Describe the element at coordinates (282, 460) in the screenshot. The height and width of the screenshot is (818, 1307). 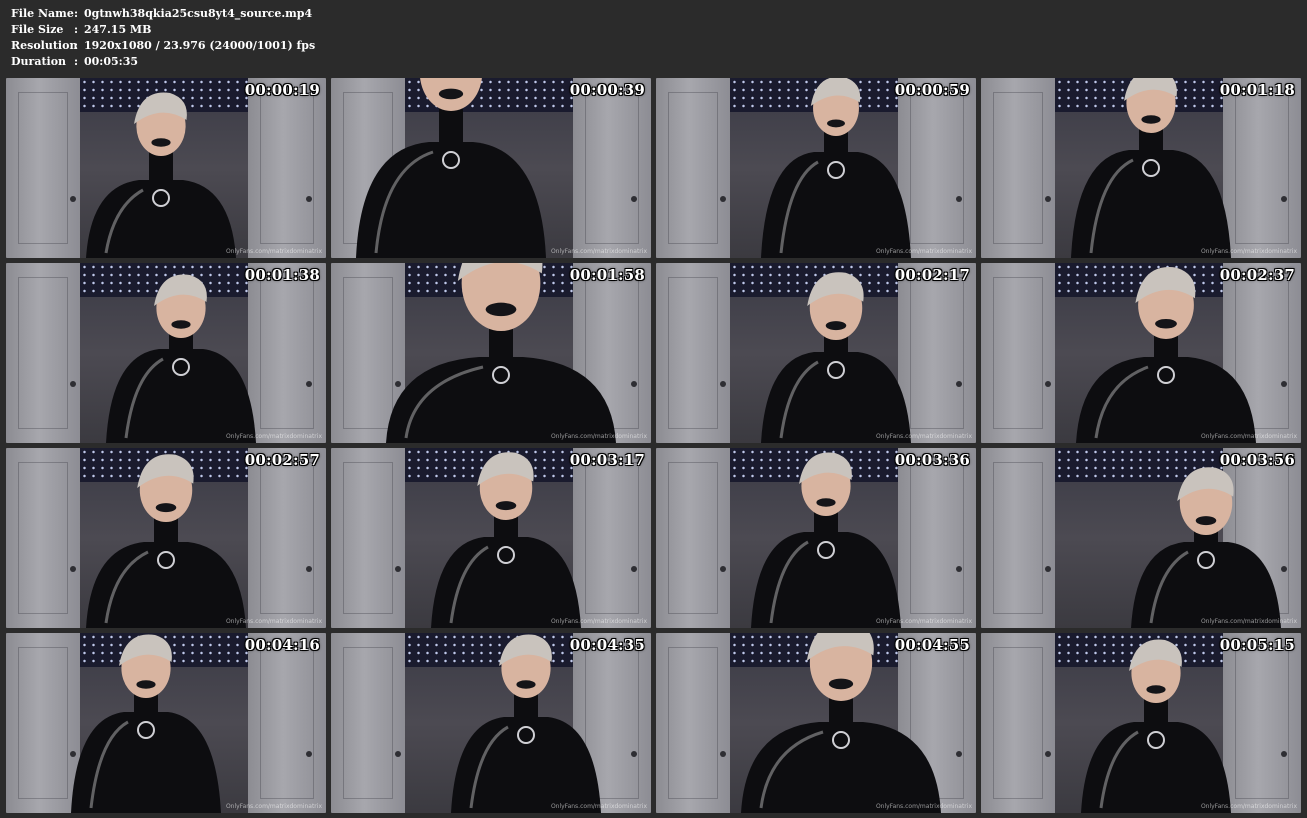
I see `timestamp: 00:02:57` at that location.